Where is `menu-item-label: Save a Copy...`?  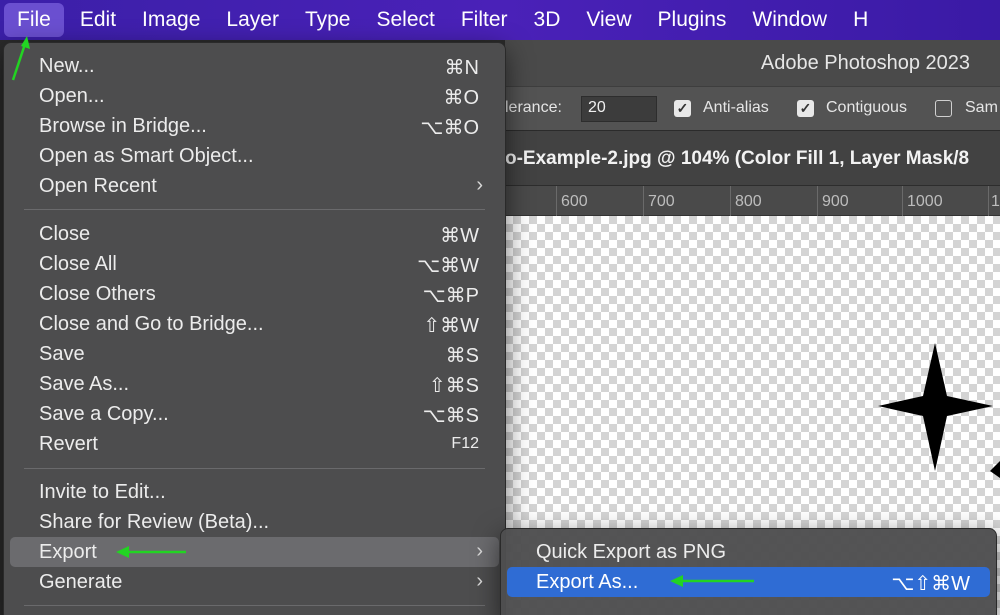 menu-item-label: Save a Copy... is located at coordinates (104, 414).